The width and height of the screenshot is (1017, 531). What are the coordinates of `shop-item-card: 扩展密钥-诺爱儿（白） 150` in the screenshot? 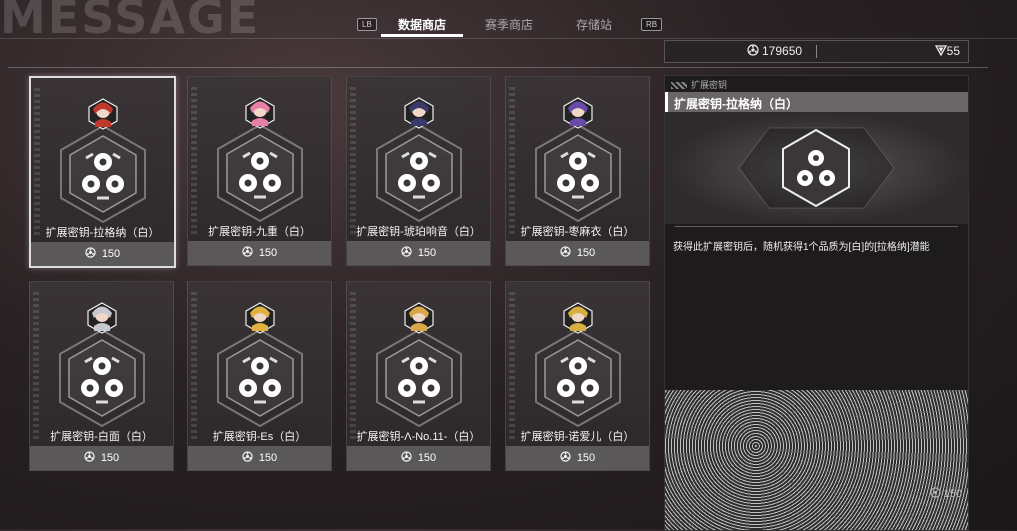 It's located at (577, 376).